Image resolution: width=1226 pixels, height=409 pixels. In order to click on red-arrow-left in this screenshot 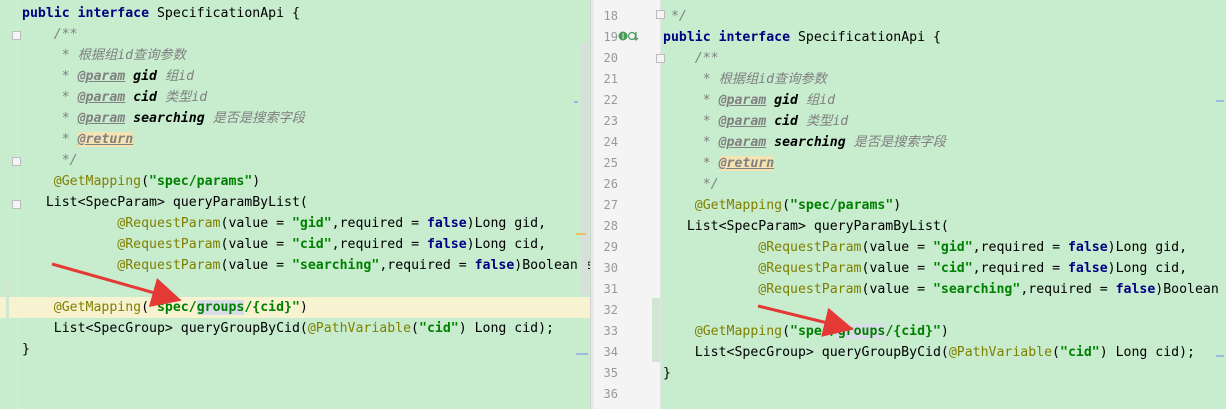, I will do `click(116, 284)`.